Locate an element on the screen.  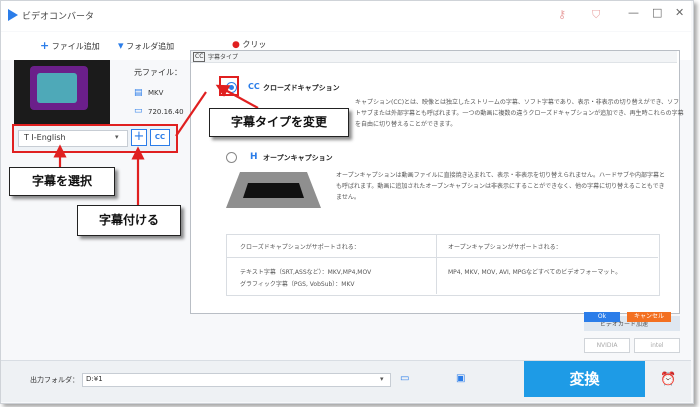
callout-select-sub: 字幕を選択 is located at coordinates (62, 181).